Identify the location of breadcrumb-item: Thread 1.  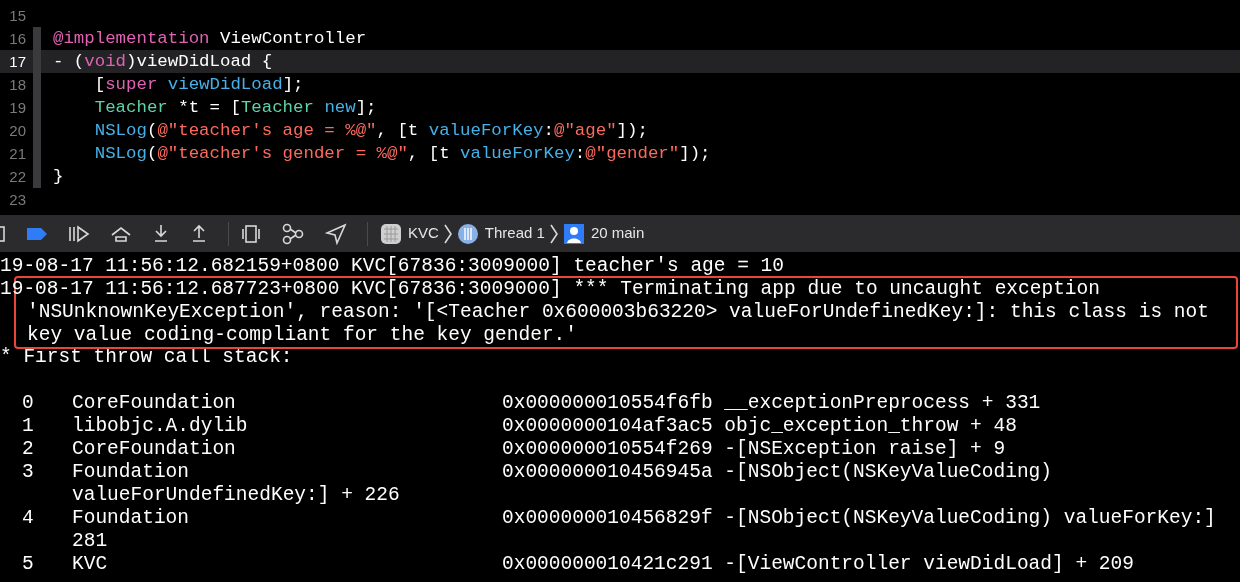
(514, 233).